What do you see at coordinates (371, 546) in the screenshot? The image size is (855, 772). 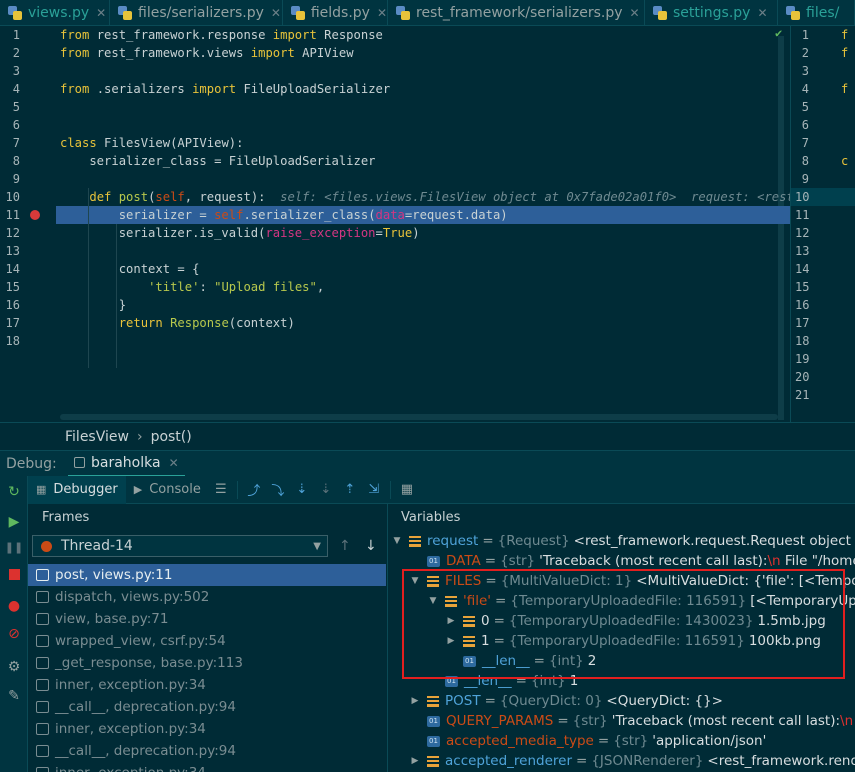 I see `next-frame-icon: ↓` at bounding box center [371, 546].